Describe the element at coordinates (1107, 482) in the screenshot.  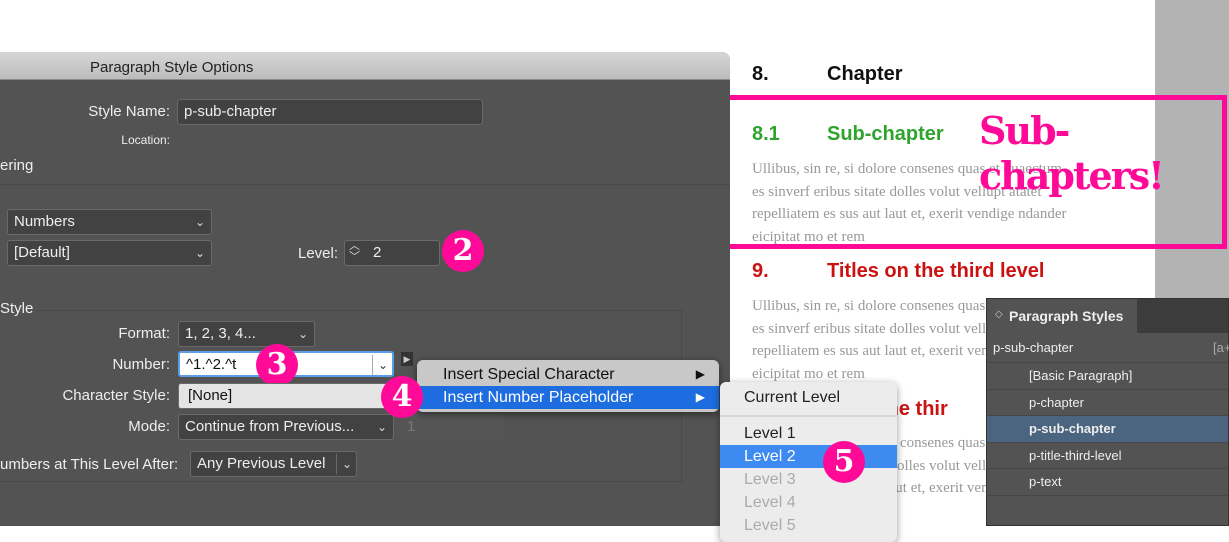
I see `style-item: p-text` at that location.